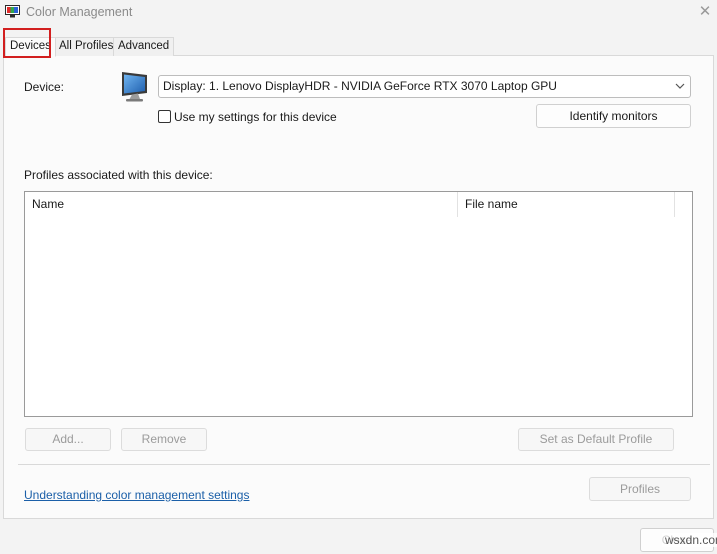 Image resolution: width=717 pixels, height=554 pixels. Describe the element at coordinates (12, 11) in the screenshot. I see `color-management-icon` at that location.